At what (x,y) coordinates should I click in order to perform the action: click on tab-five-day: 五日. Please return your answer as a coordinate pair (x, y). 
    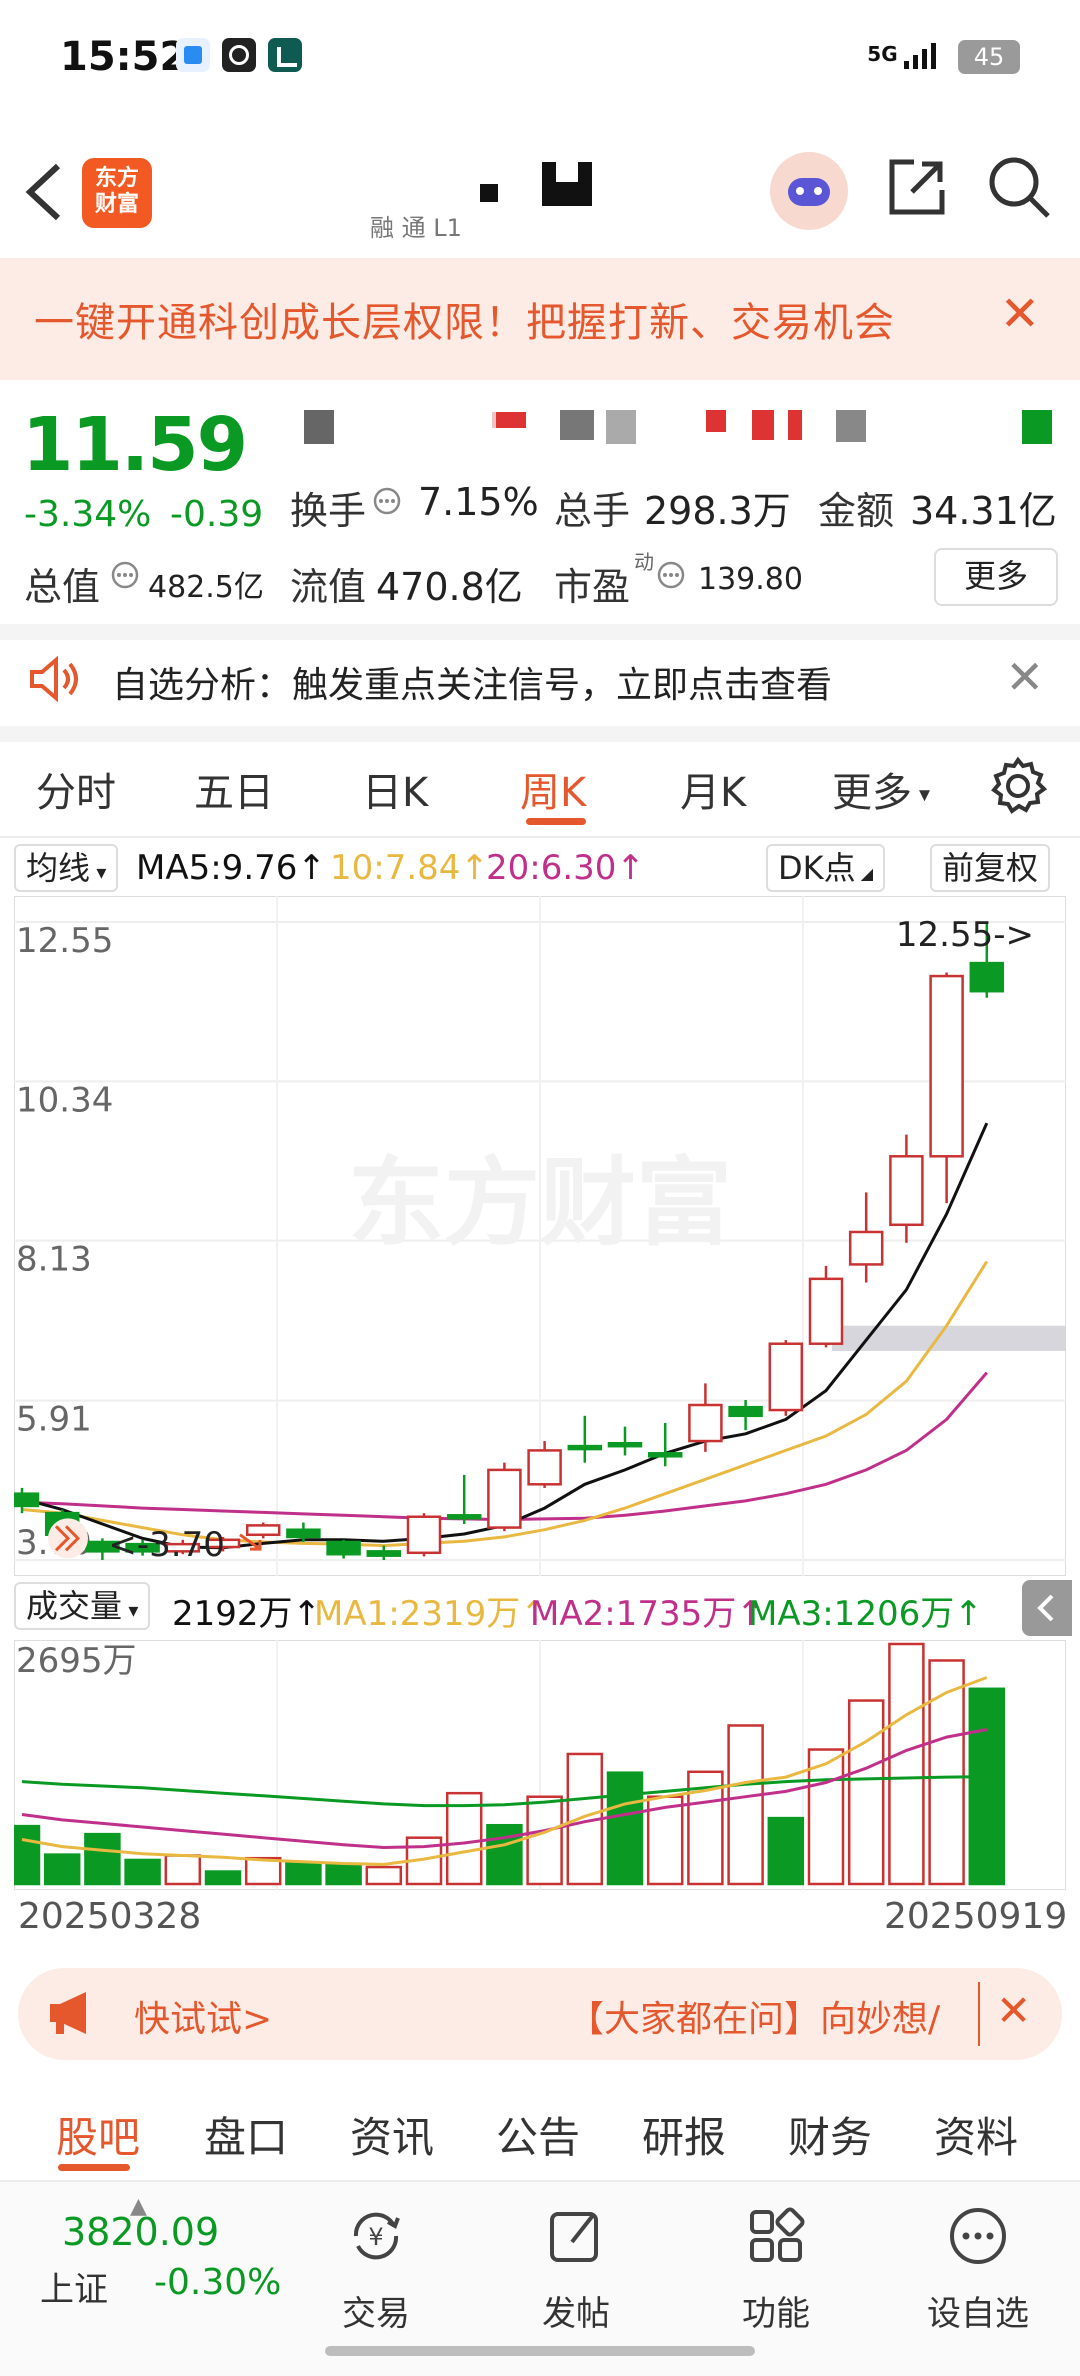
    Looking at the image, I should click on (234, 789).